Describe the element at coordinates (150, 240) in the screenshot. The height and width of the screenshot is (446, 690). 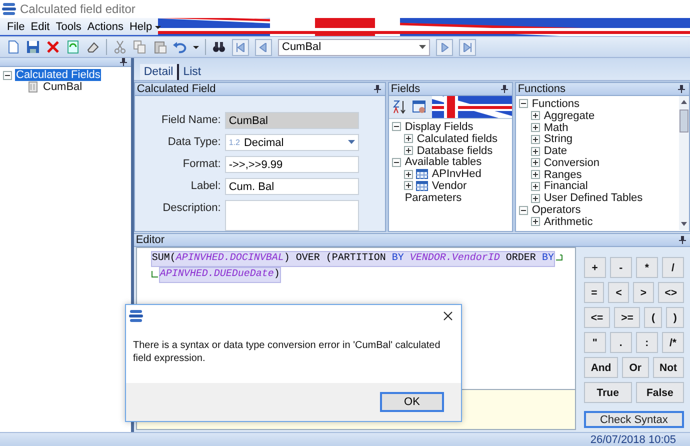
I see `panel-title: Editor` at that location.